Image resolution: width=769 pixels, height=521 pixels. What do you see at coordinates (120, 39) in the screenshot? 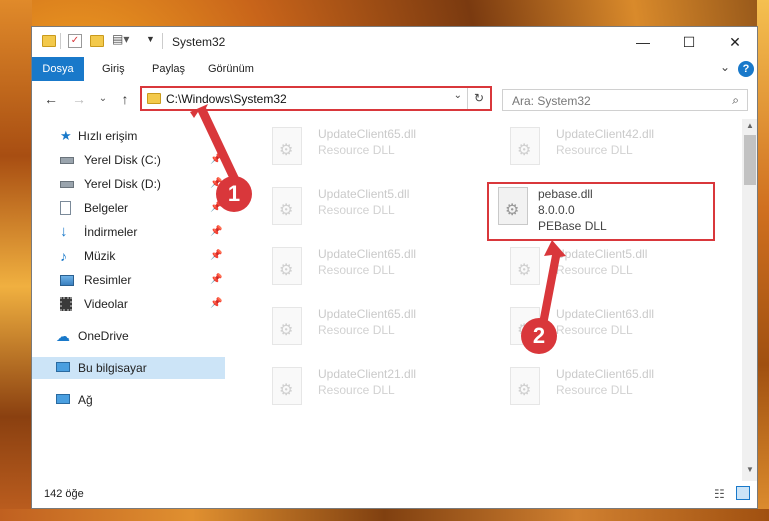
I see `customize-toolbar-icon: ▤▾` at bounding box center [120, 39].